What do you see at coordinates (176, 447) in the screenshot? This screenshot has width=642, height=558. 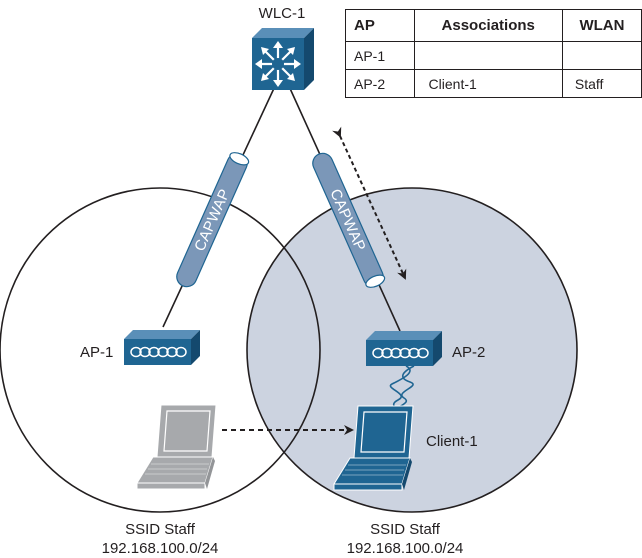 I see `laptop-icon-previous` at bounding box center [176, 447].